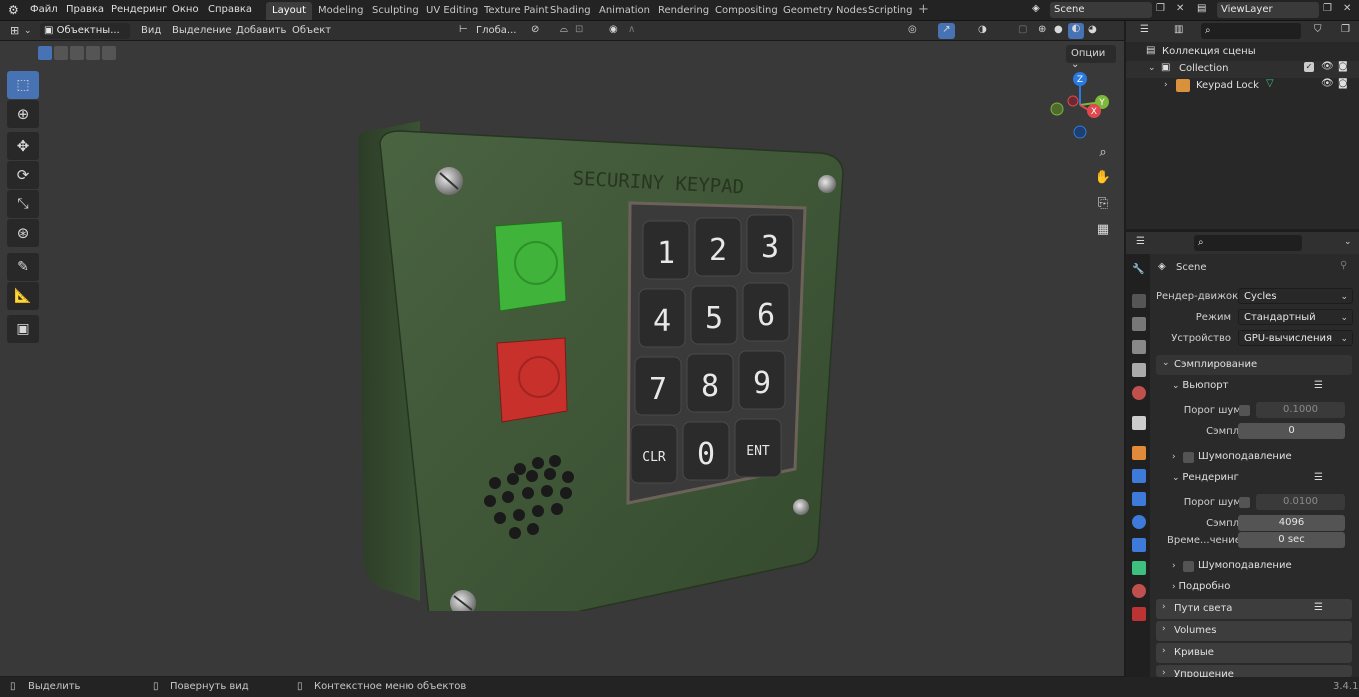 The height and width of the screenshot is (697, 1359). Describe the element at coordinates (1348, 242) in the screenshot. I see `chevron-down-icon: ⌄` at that location.